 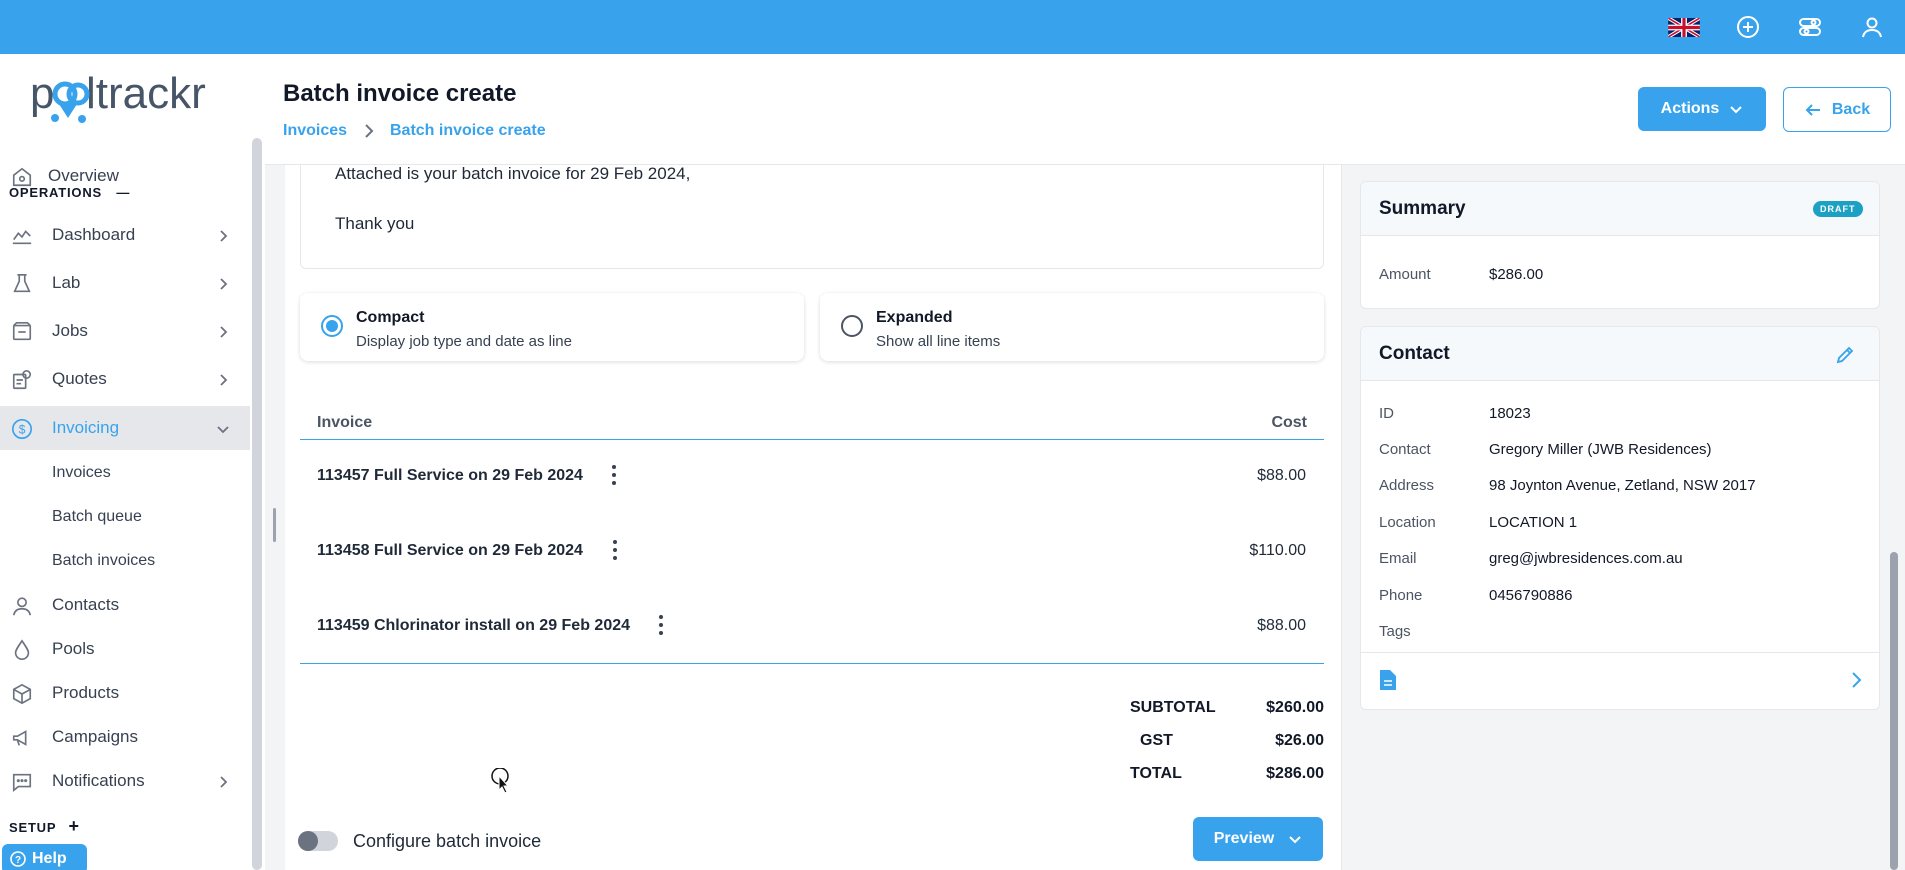 I want to click on sidebar-item-pools: Pools, so click(x=125, y=649).